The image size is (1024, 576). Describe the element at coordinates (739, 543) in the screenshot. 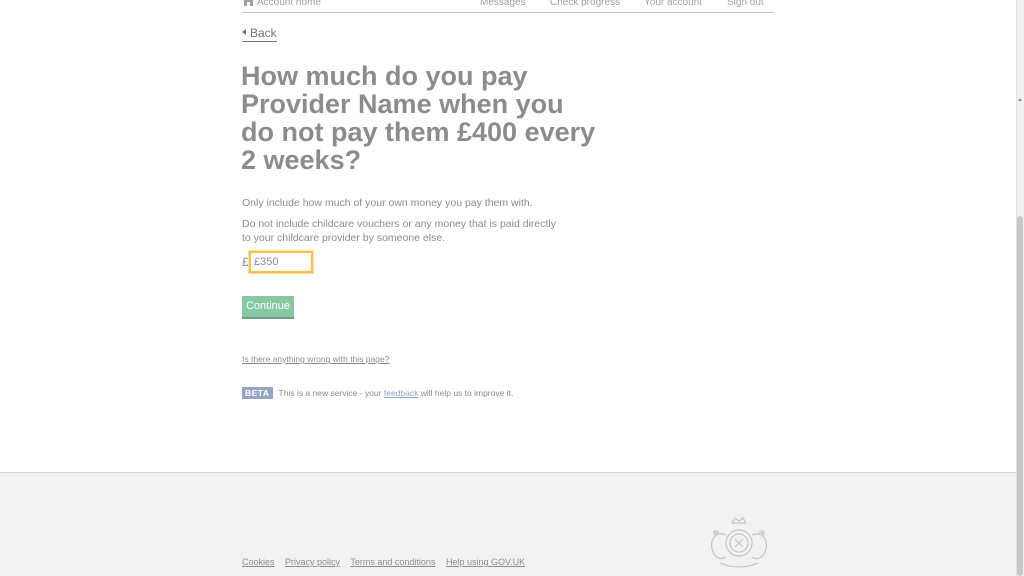

I see `royal-crest-icon` at that location.